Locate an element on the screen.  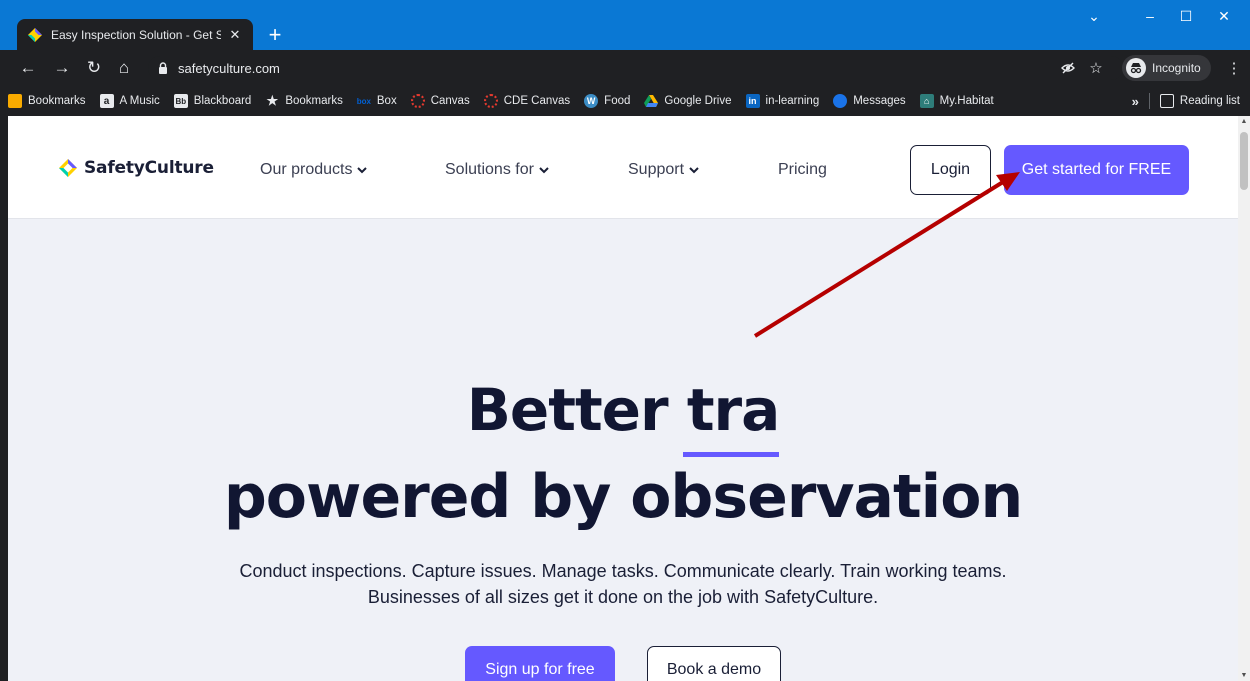
maximize-icon: ☐ is located at coordinates (1186, 16).